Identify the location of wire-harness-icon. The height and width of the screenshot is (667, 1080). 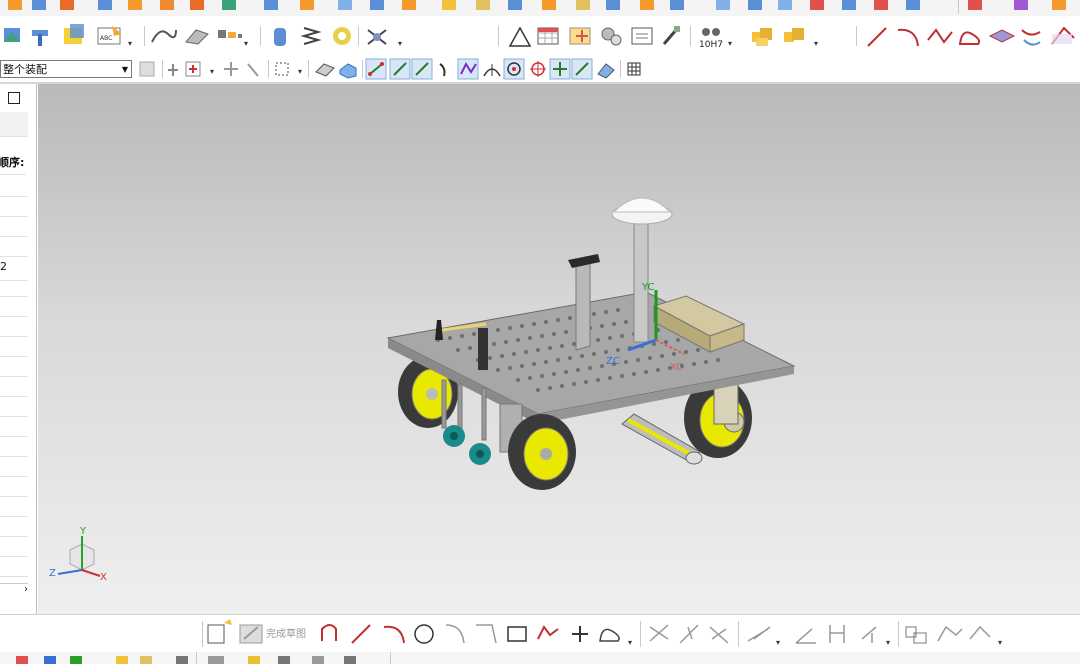
(377, 37).